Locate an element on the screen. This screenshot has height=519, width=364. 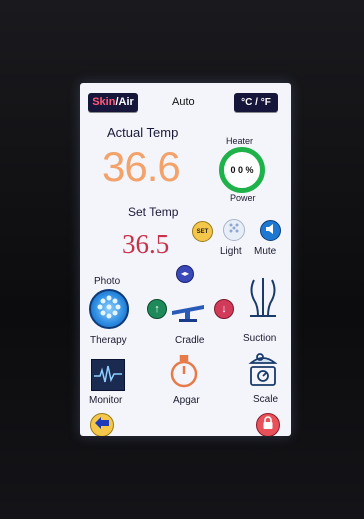
heater-power-value: 0 0 % is located at coordinates (242, 170).